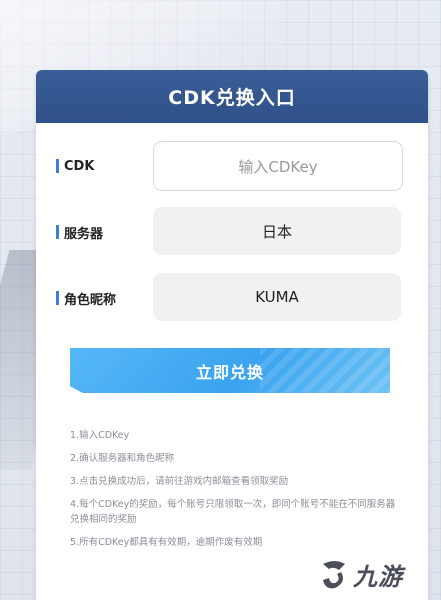 The height and width of the screenshot is (600, 441). I want to click on nickname-field: KUMA, so click(277, 297).